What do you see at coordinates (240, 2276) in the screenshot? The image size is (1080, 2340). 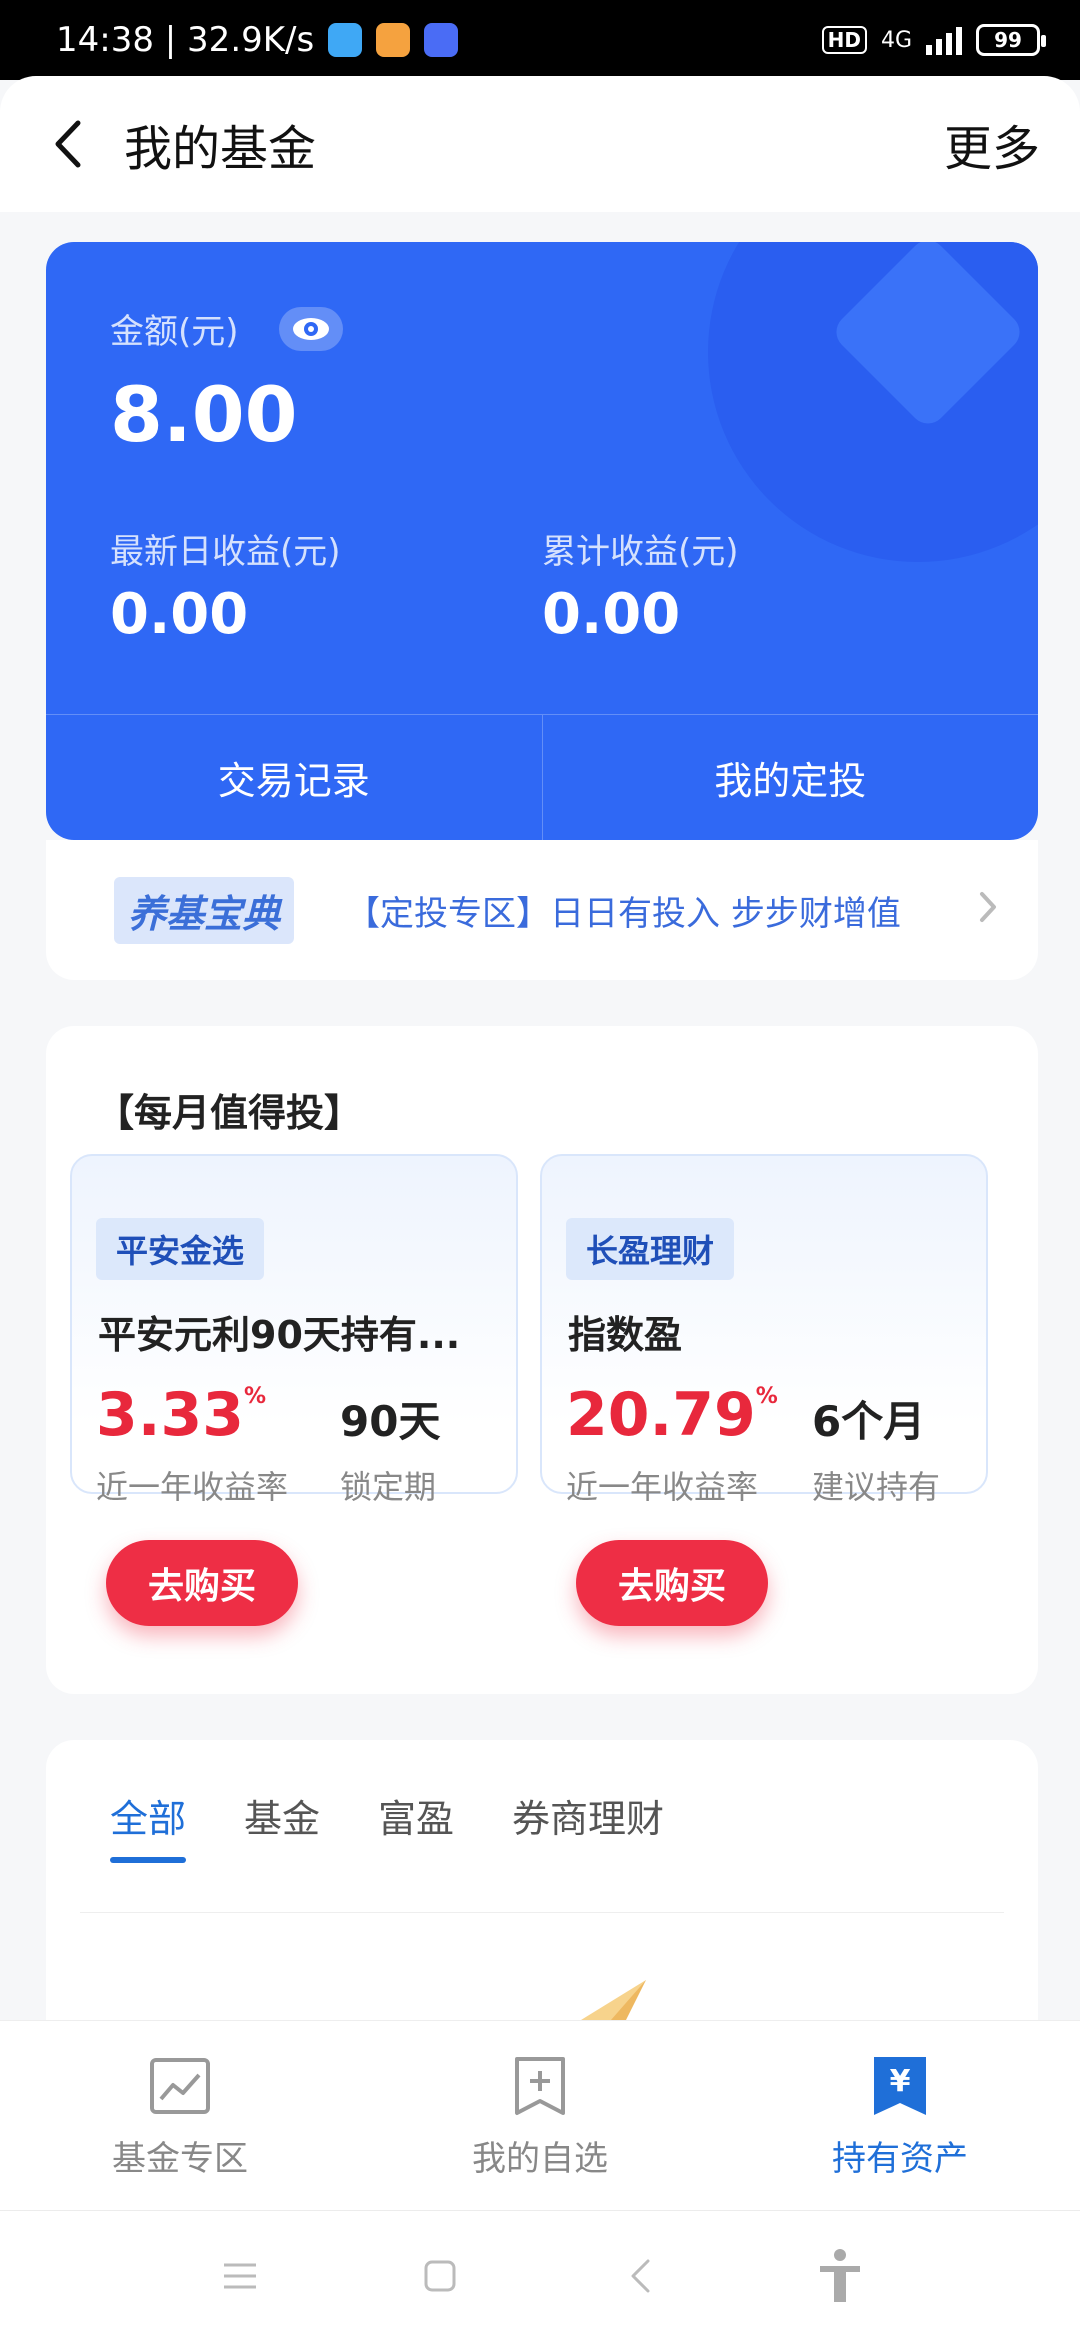 I see `menu-icon` at bounding box center [240, 2276].